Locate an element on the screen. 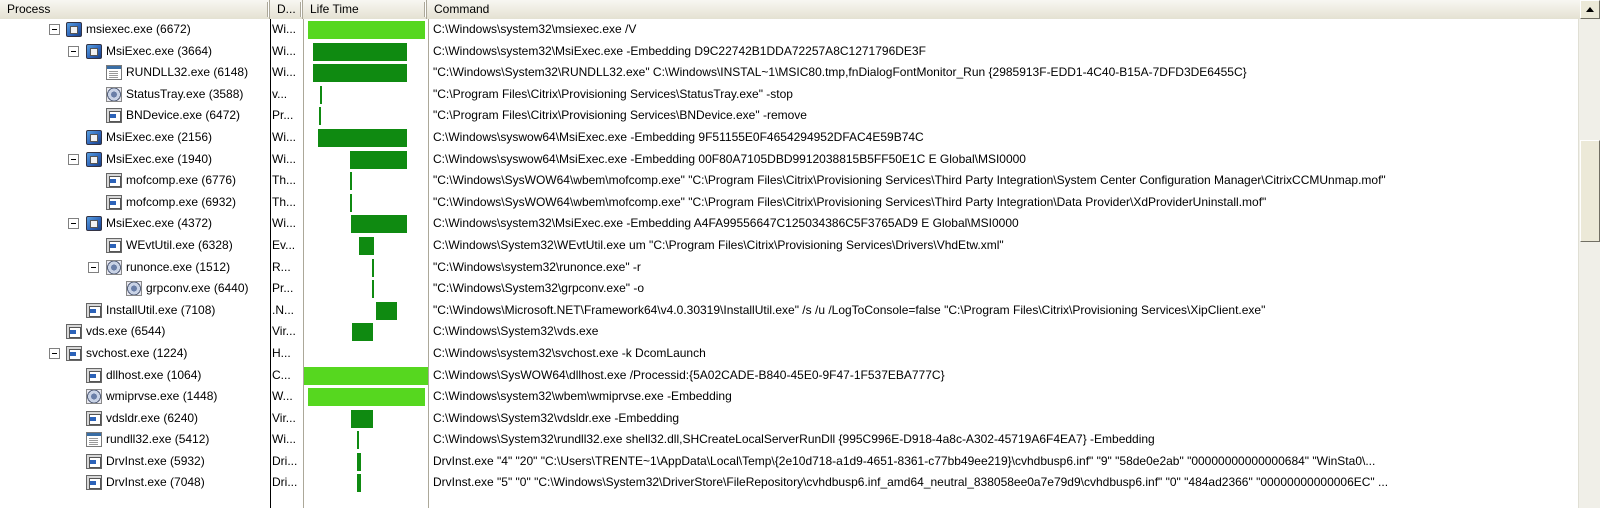  process-name: vds.exe (6544) is located at coordinates (126, 331).